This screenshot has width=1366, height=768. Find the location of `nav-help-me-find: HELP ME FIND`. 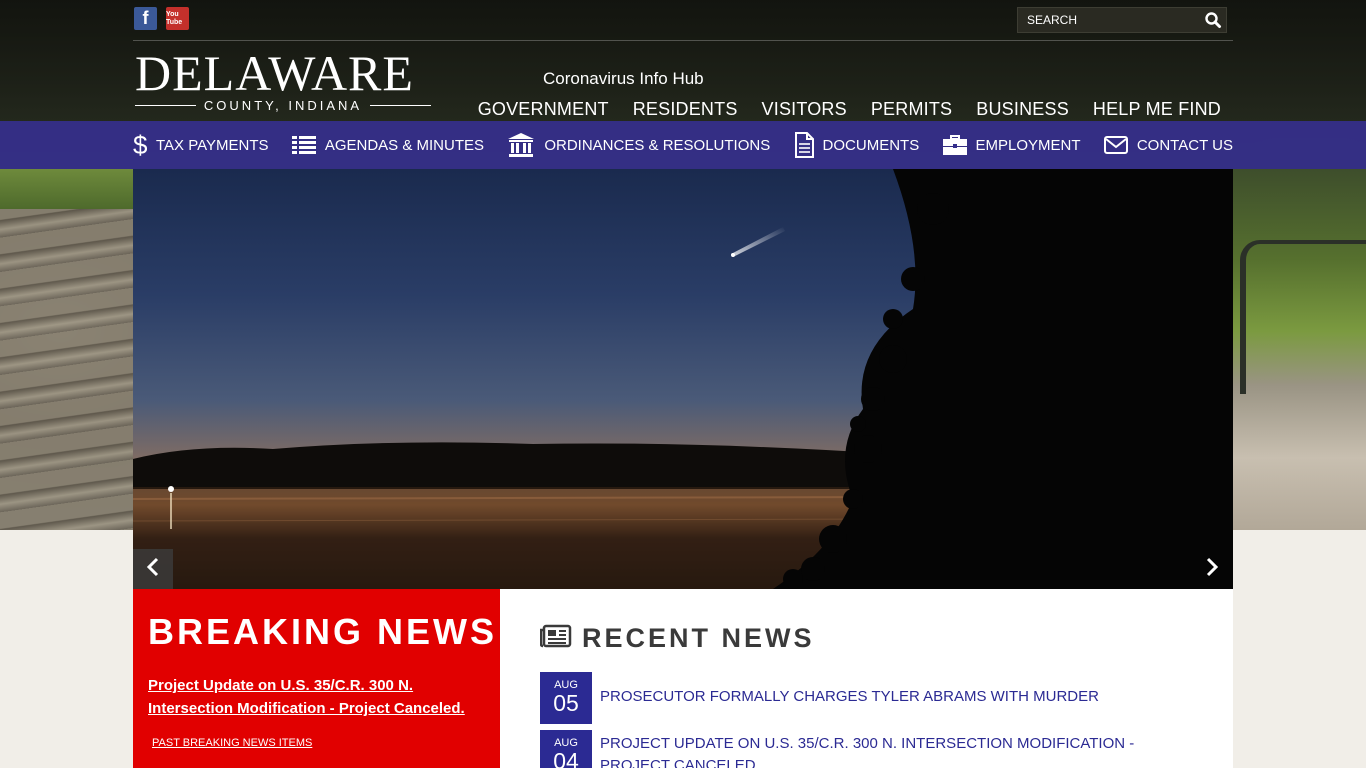

nav-help-me-find: HELP ME FIND is located at coordinates (1157, 109).